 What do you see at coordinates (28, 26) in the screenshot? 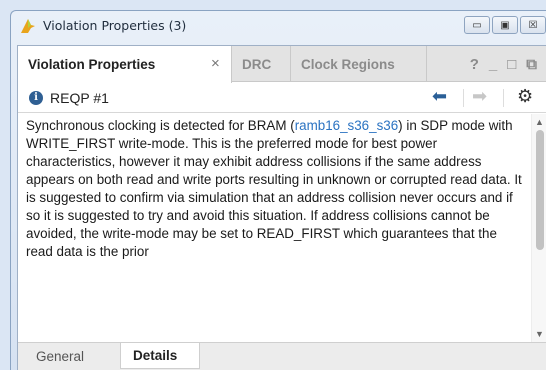
I see `vivado-app-icon` at bounding box center [28, 26].